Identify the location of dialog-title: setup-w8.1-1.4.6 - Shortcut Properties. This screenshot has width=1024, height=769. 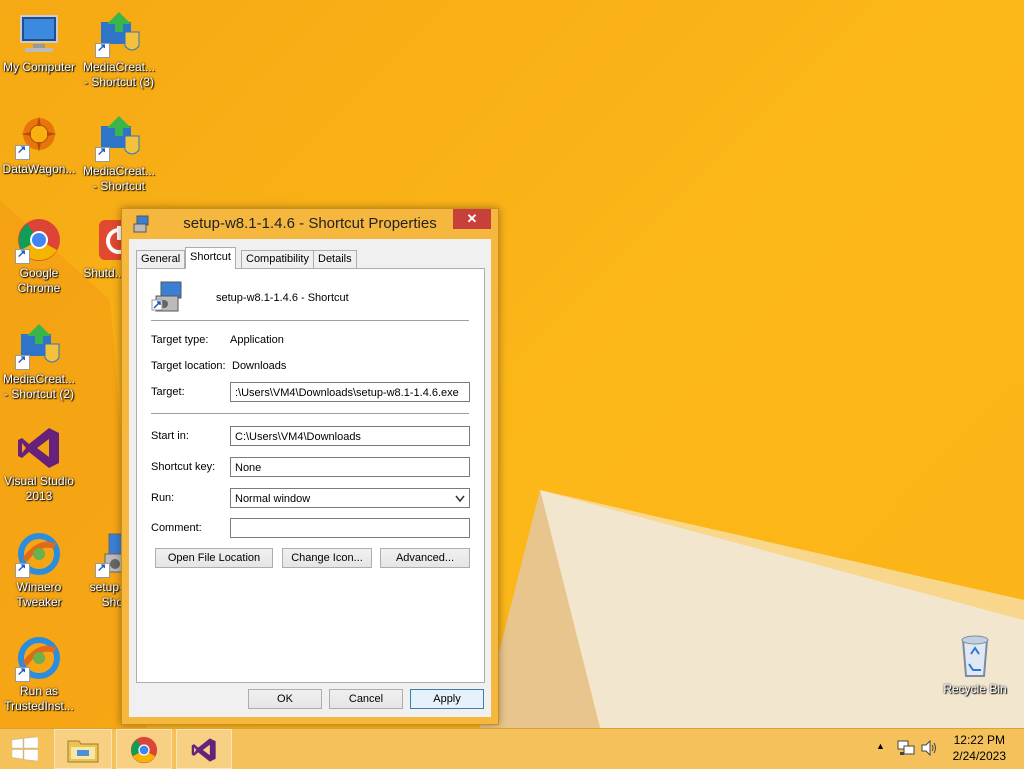
(310, 223).